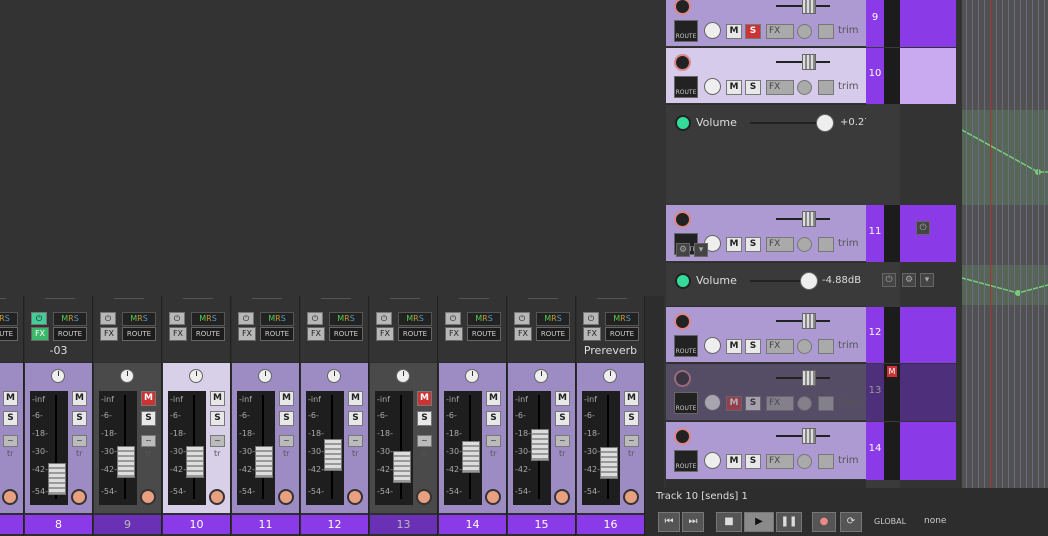 The width and height of the screenshot is (1048, 536). Describe the element at coordinates (909, 280) in the screenshot. I see `lane-control-icon: ⚙` at that location.